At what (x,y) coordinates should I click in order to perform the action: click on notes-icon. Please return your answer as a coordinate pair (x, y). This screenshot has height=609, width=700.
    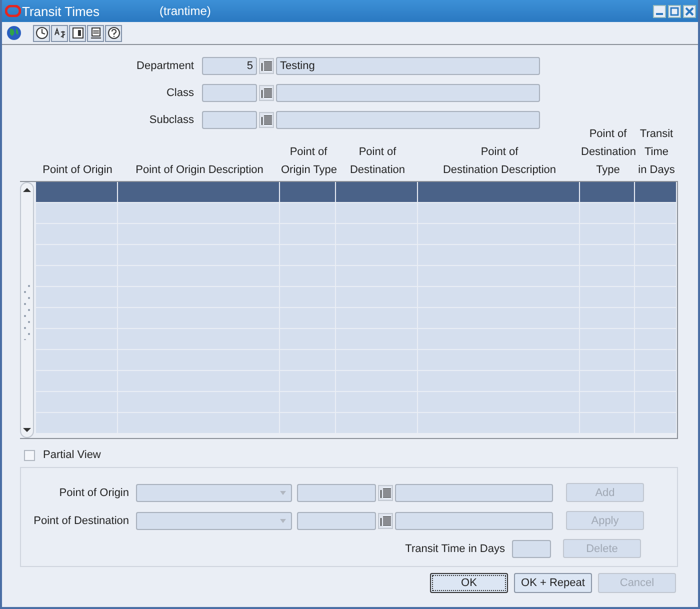
    Looking at the image, I should click on (95, 33).